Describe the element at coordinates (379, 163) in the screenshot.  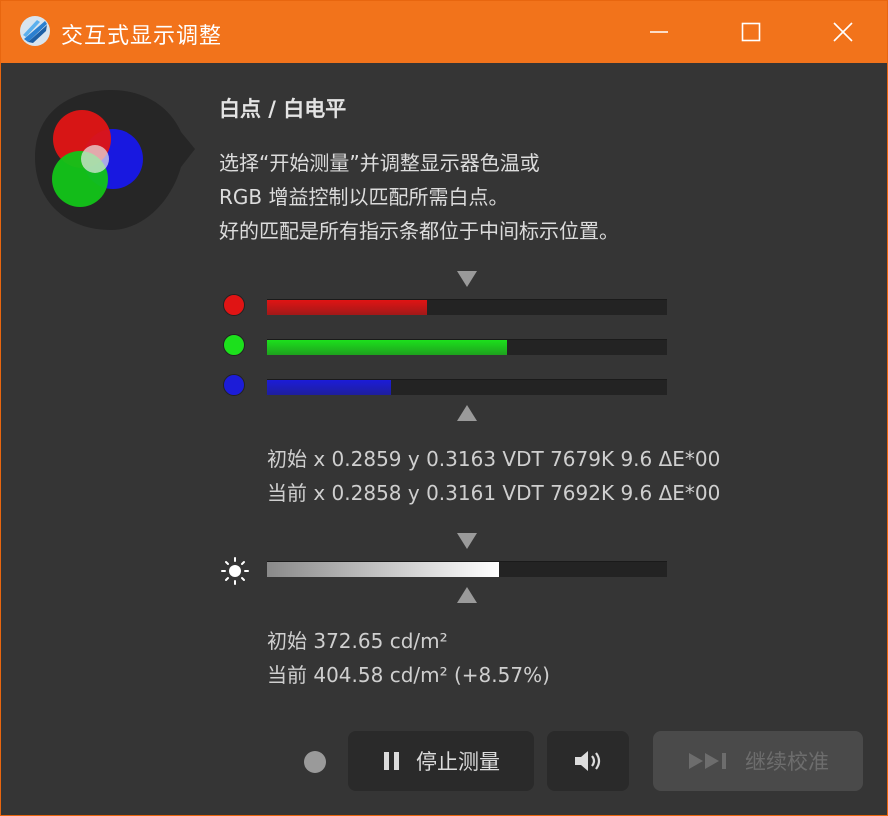
I see `description-line: 选择“开始测量”并调整显示器色温或` at that location.